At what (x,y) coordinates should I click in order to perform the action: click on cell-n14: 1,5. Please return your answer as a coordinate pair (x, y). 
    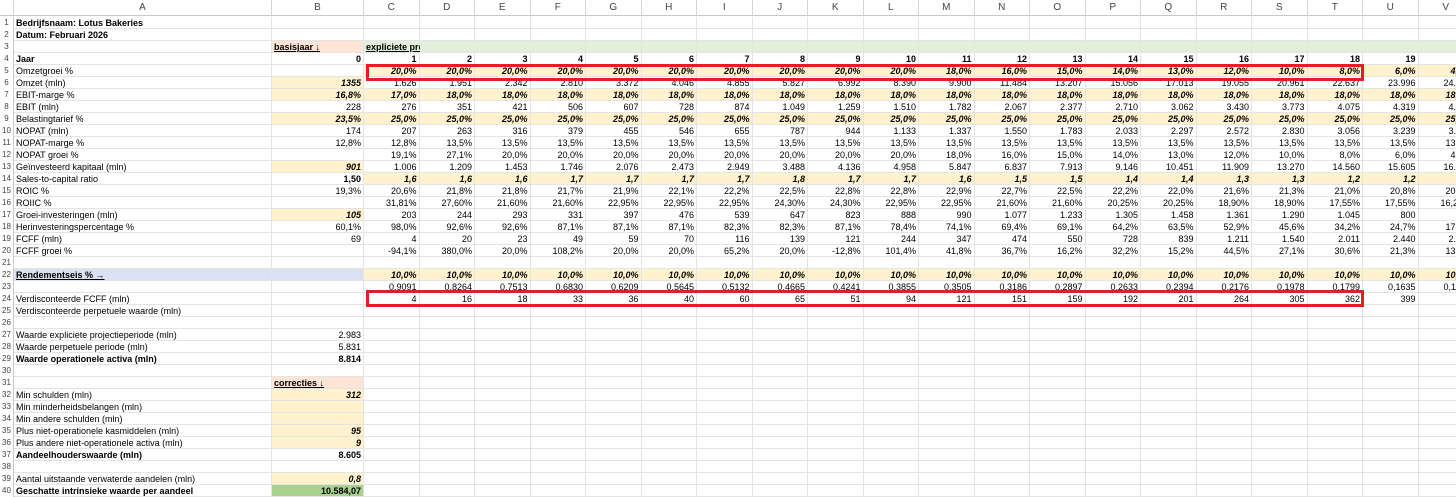
    Looking at the image, I should click on (1002, 179).